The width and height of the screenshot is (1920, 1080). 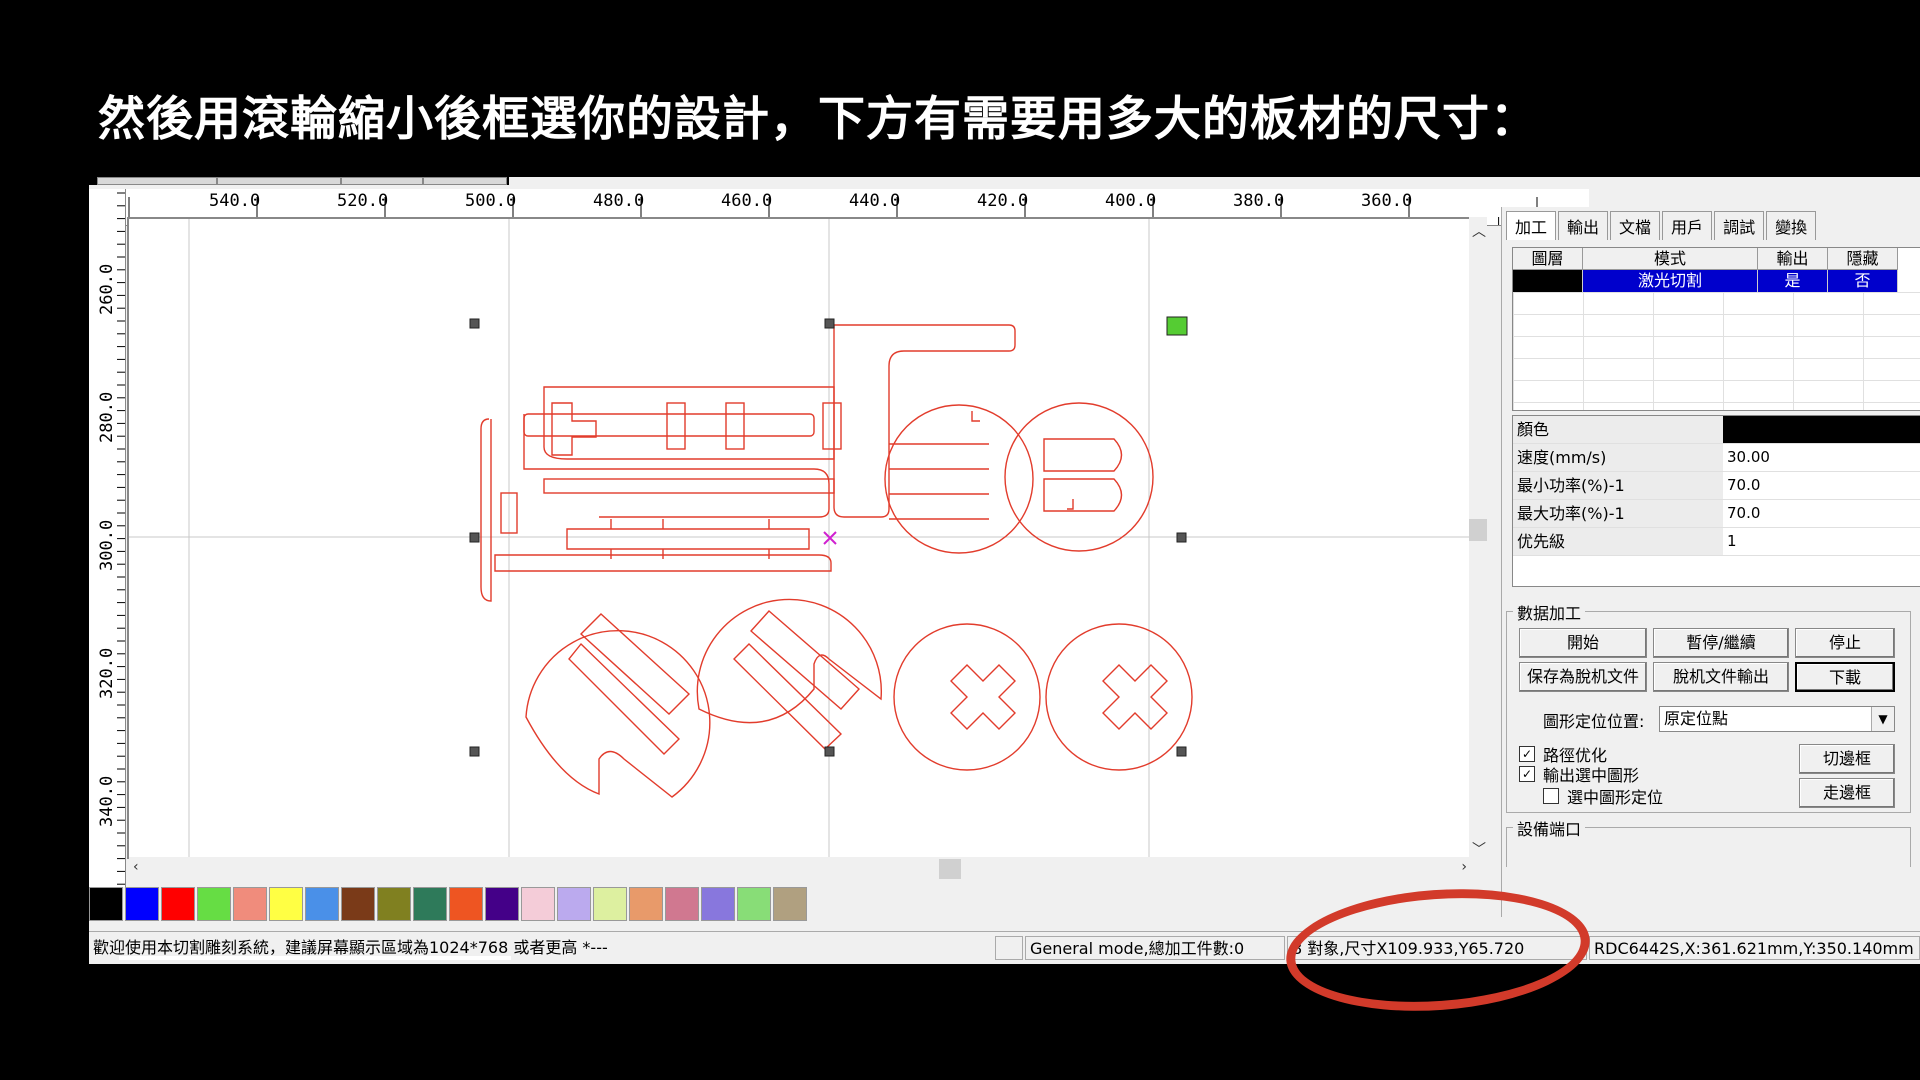 I want to click on layer-output: 是, so click(x=1793, y=281).